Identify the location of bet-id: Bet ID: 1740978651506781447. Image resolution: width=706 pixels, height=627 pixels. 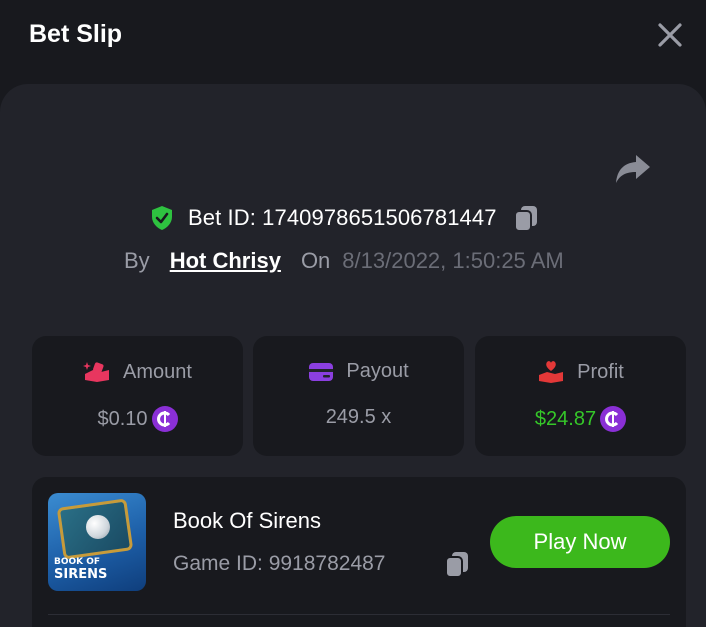
(342, 217).